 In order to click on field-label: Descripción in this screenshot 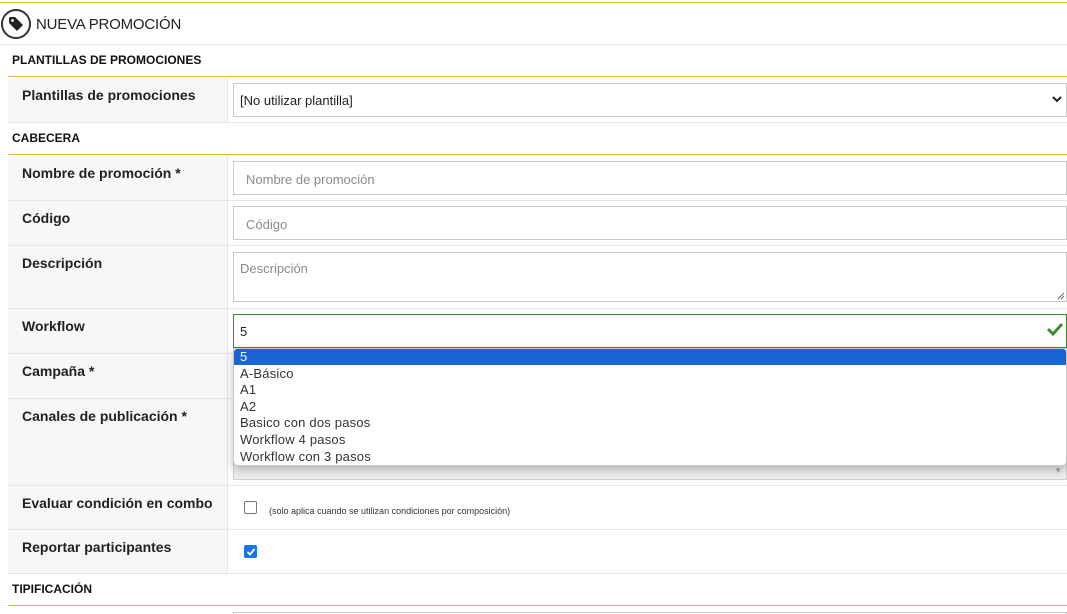, I will do `click(62, 263)`.